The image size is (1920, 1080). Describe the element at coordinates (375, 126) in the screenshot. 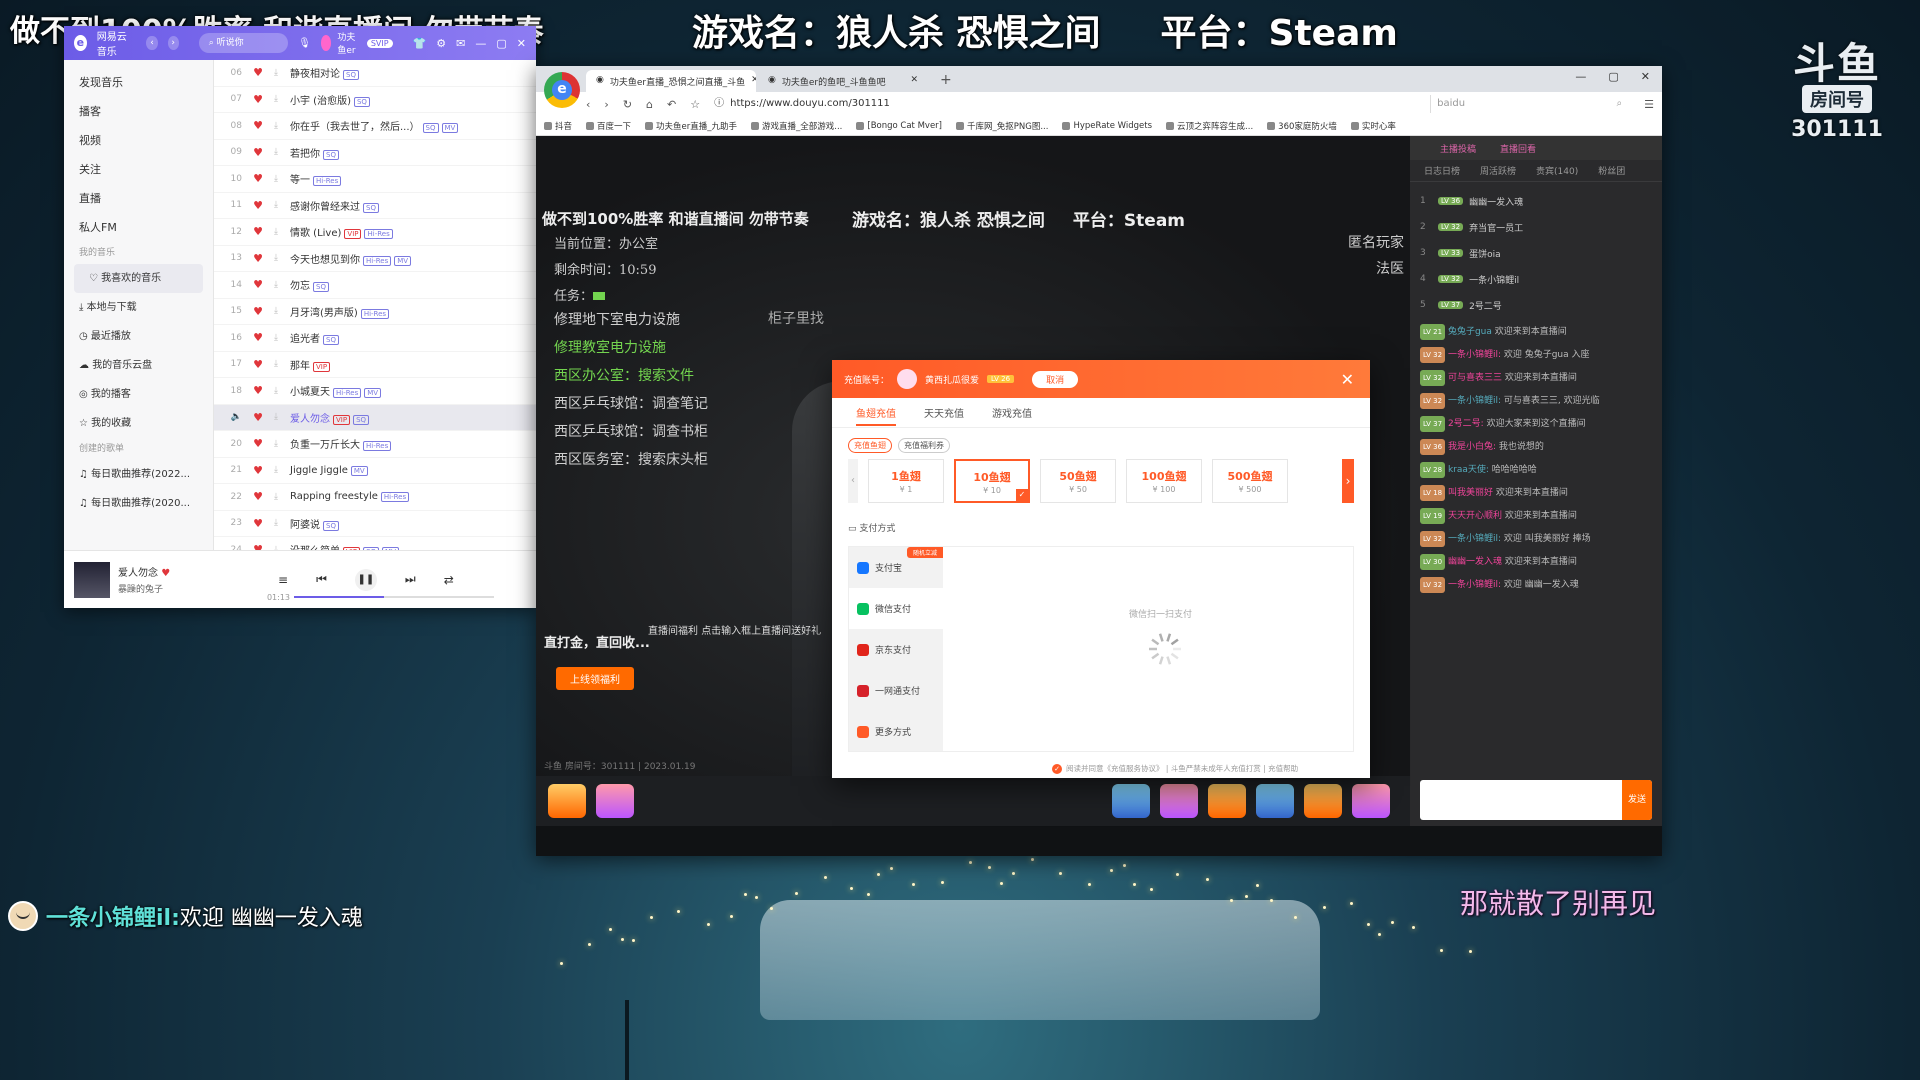

I see `table-row: 08 ♥ ⤓ 你在乎（我去世了，然后...） SQ MV` at that location.